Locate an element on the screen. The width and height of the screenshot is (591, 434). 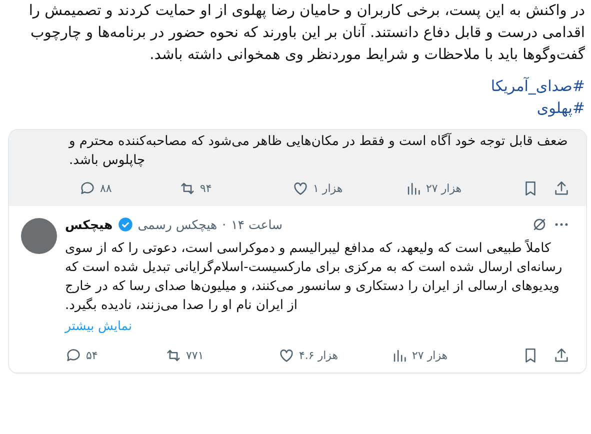
slashed-circle-icon is located at coordinates (539, 224).